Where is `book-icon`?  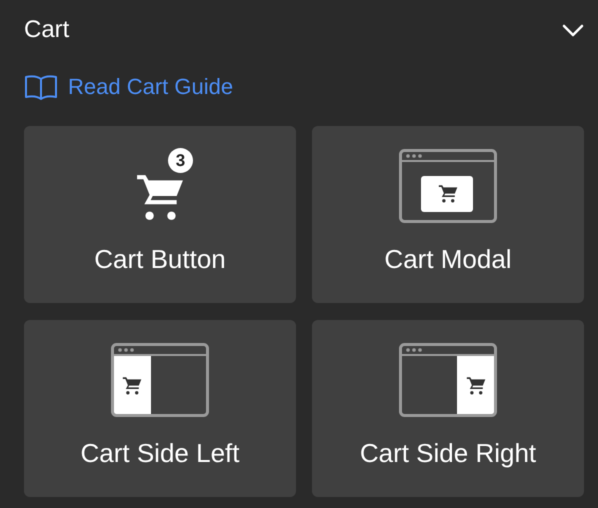 book-icon is located at coordinates (41, 87).